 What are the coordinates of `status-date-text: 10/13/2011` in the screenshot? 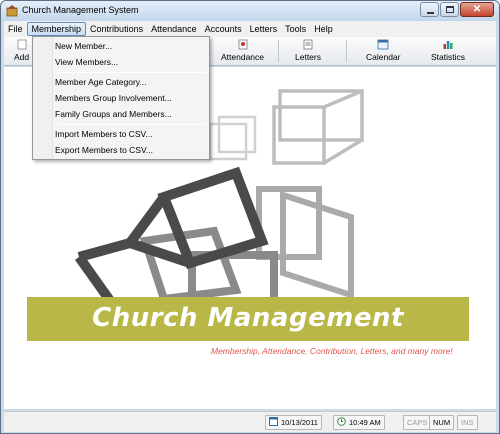 It's located at (299, 422).